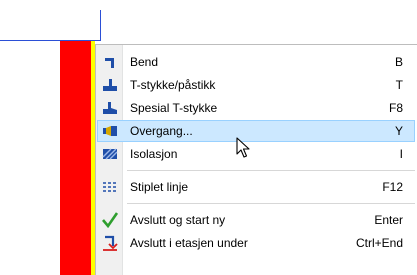 This screenshot has height=275, width=417. I want to click on menu-item-label: Avslutt og start ny, so click(178, 220).